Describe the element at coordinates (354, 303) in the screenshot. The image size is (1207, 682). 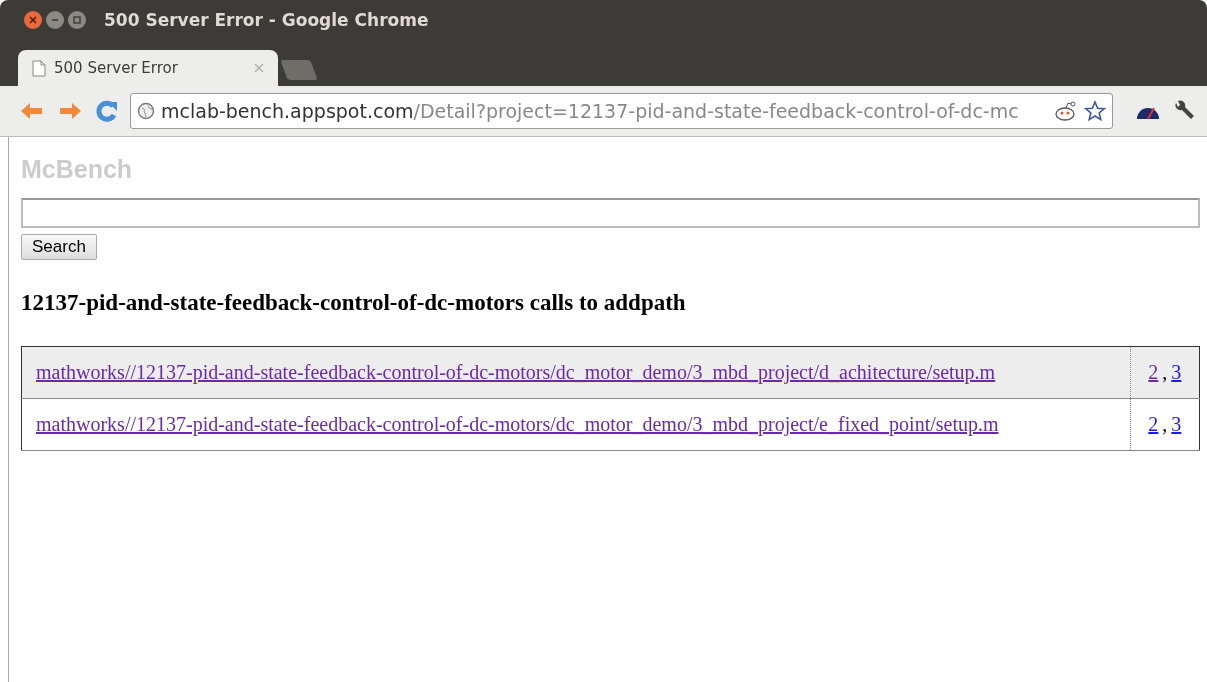
I see `page-heading: 12137-pid-and-state-feedback-control-of-dc-motors calls to addpath` at that location.